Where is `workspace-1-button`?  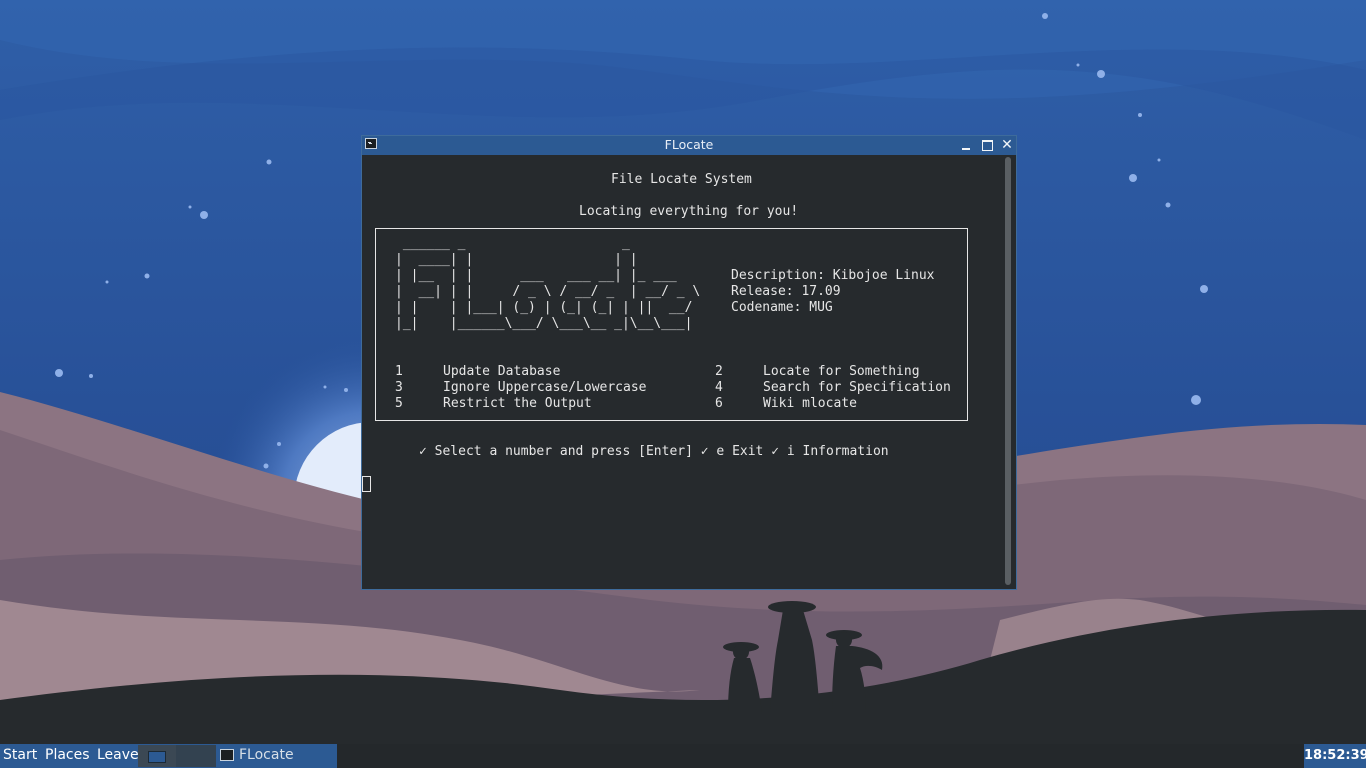 workspace-1-button is located at coordinates (157, 756).